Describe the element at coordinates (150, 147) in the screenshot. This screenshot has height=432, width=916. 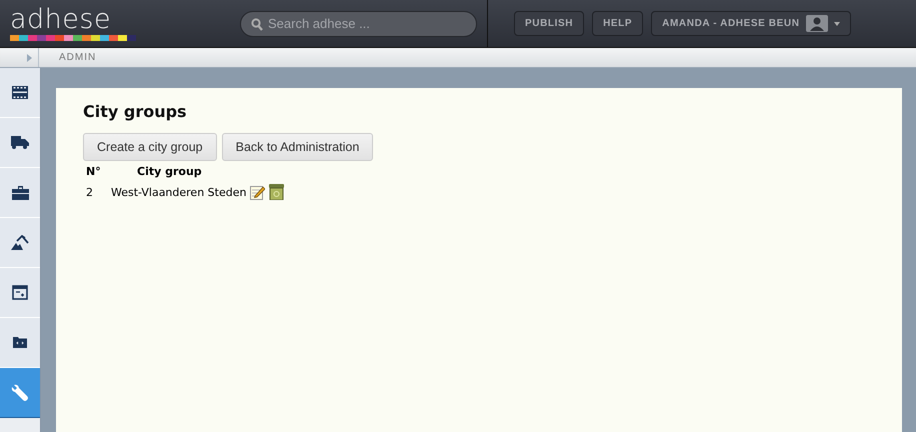
I see `action-button: Create a city group` at that location.